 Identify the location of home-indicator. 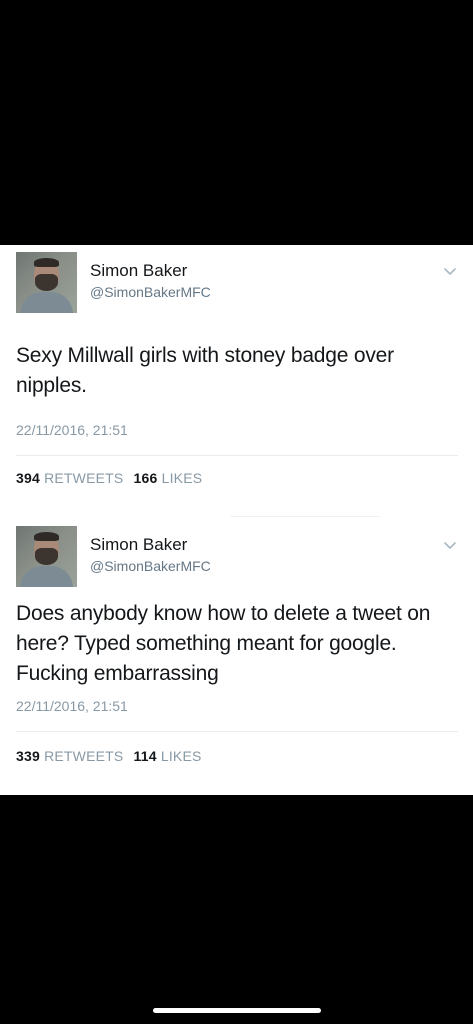
(237, 1010).